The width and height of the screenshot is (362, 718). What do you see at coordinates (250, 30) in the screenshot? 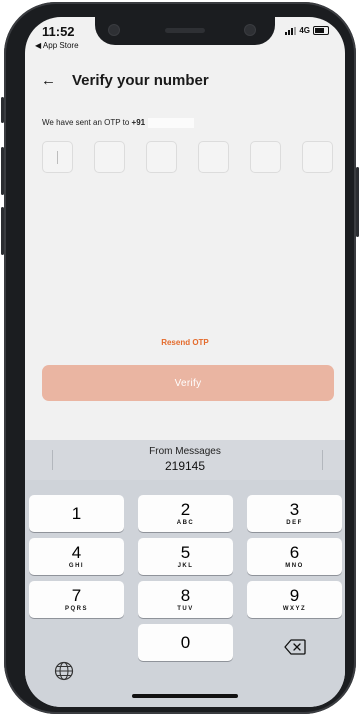
I see `sensor-icon` at bounding box center [250, 30].